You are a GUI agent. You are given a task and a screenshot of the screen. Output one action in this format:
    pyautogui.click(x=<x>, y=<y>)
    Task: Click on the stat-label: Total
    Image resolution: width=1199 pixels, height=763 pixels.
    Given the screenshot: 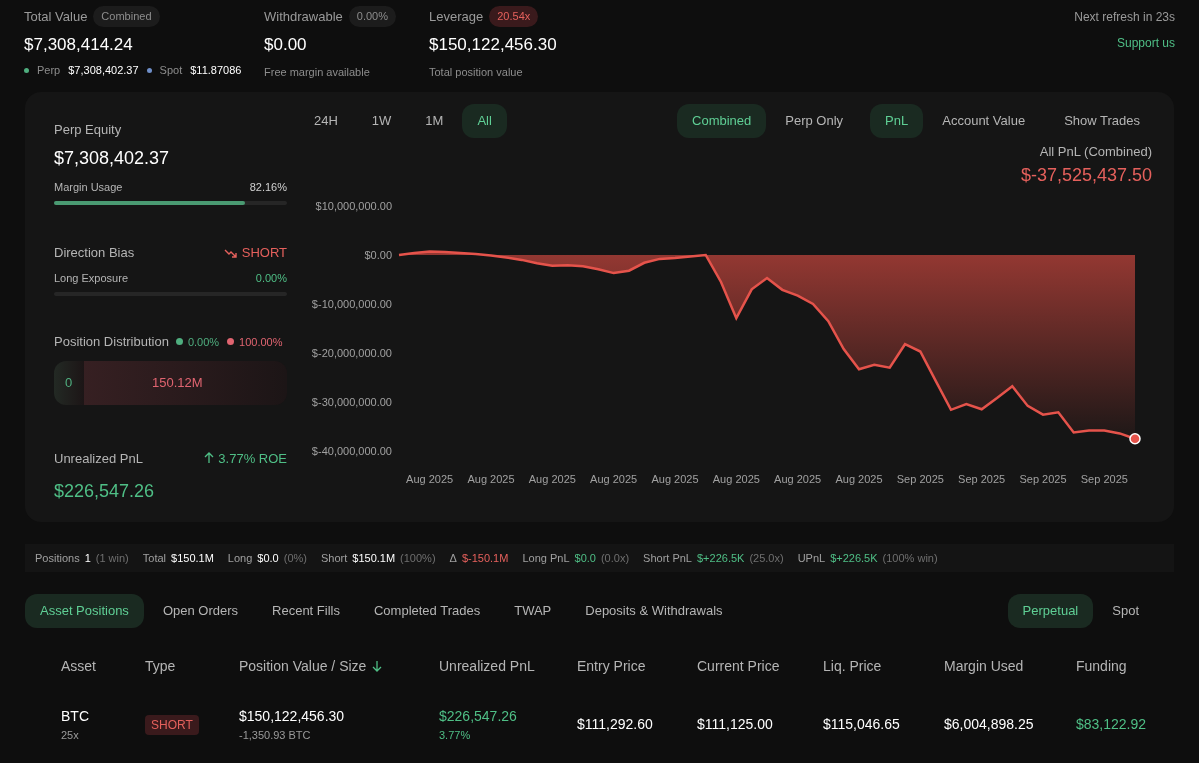 What is the action you would take?
    pyautogui.click(x=154, y=558)
    